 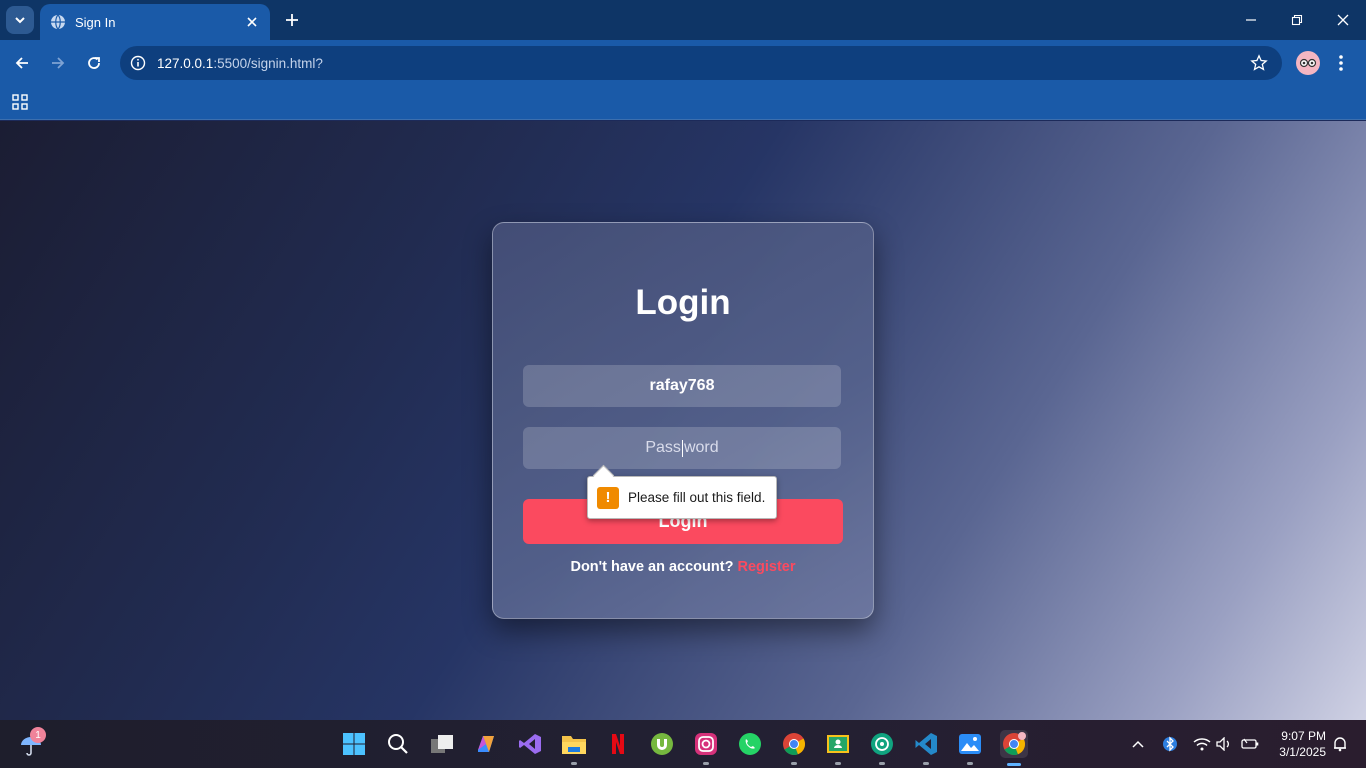 I want to click on task-view, so click(x=442, y=744).